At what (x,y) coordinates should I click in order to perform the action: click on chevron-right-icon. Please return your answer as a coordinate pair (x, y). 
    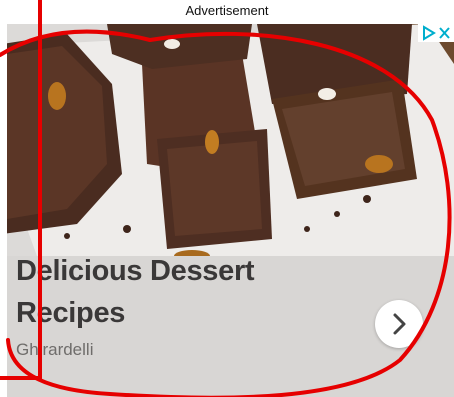
    Looking at the image, I should click on (399, 324).